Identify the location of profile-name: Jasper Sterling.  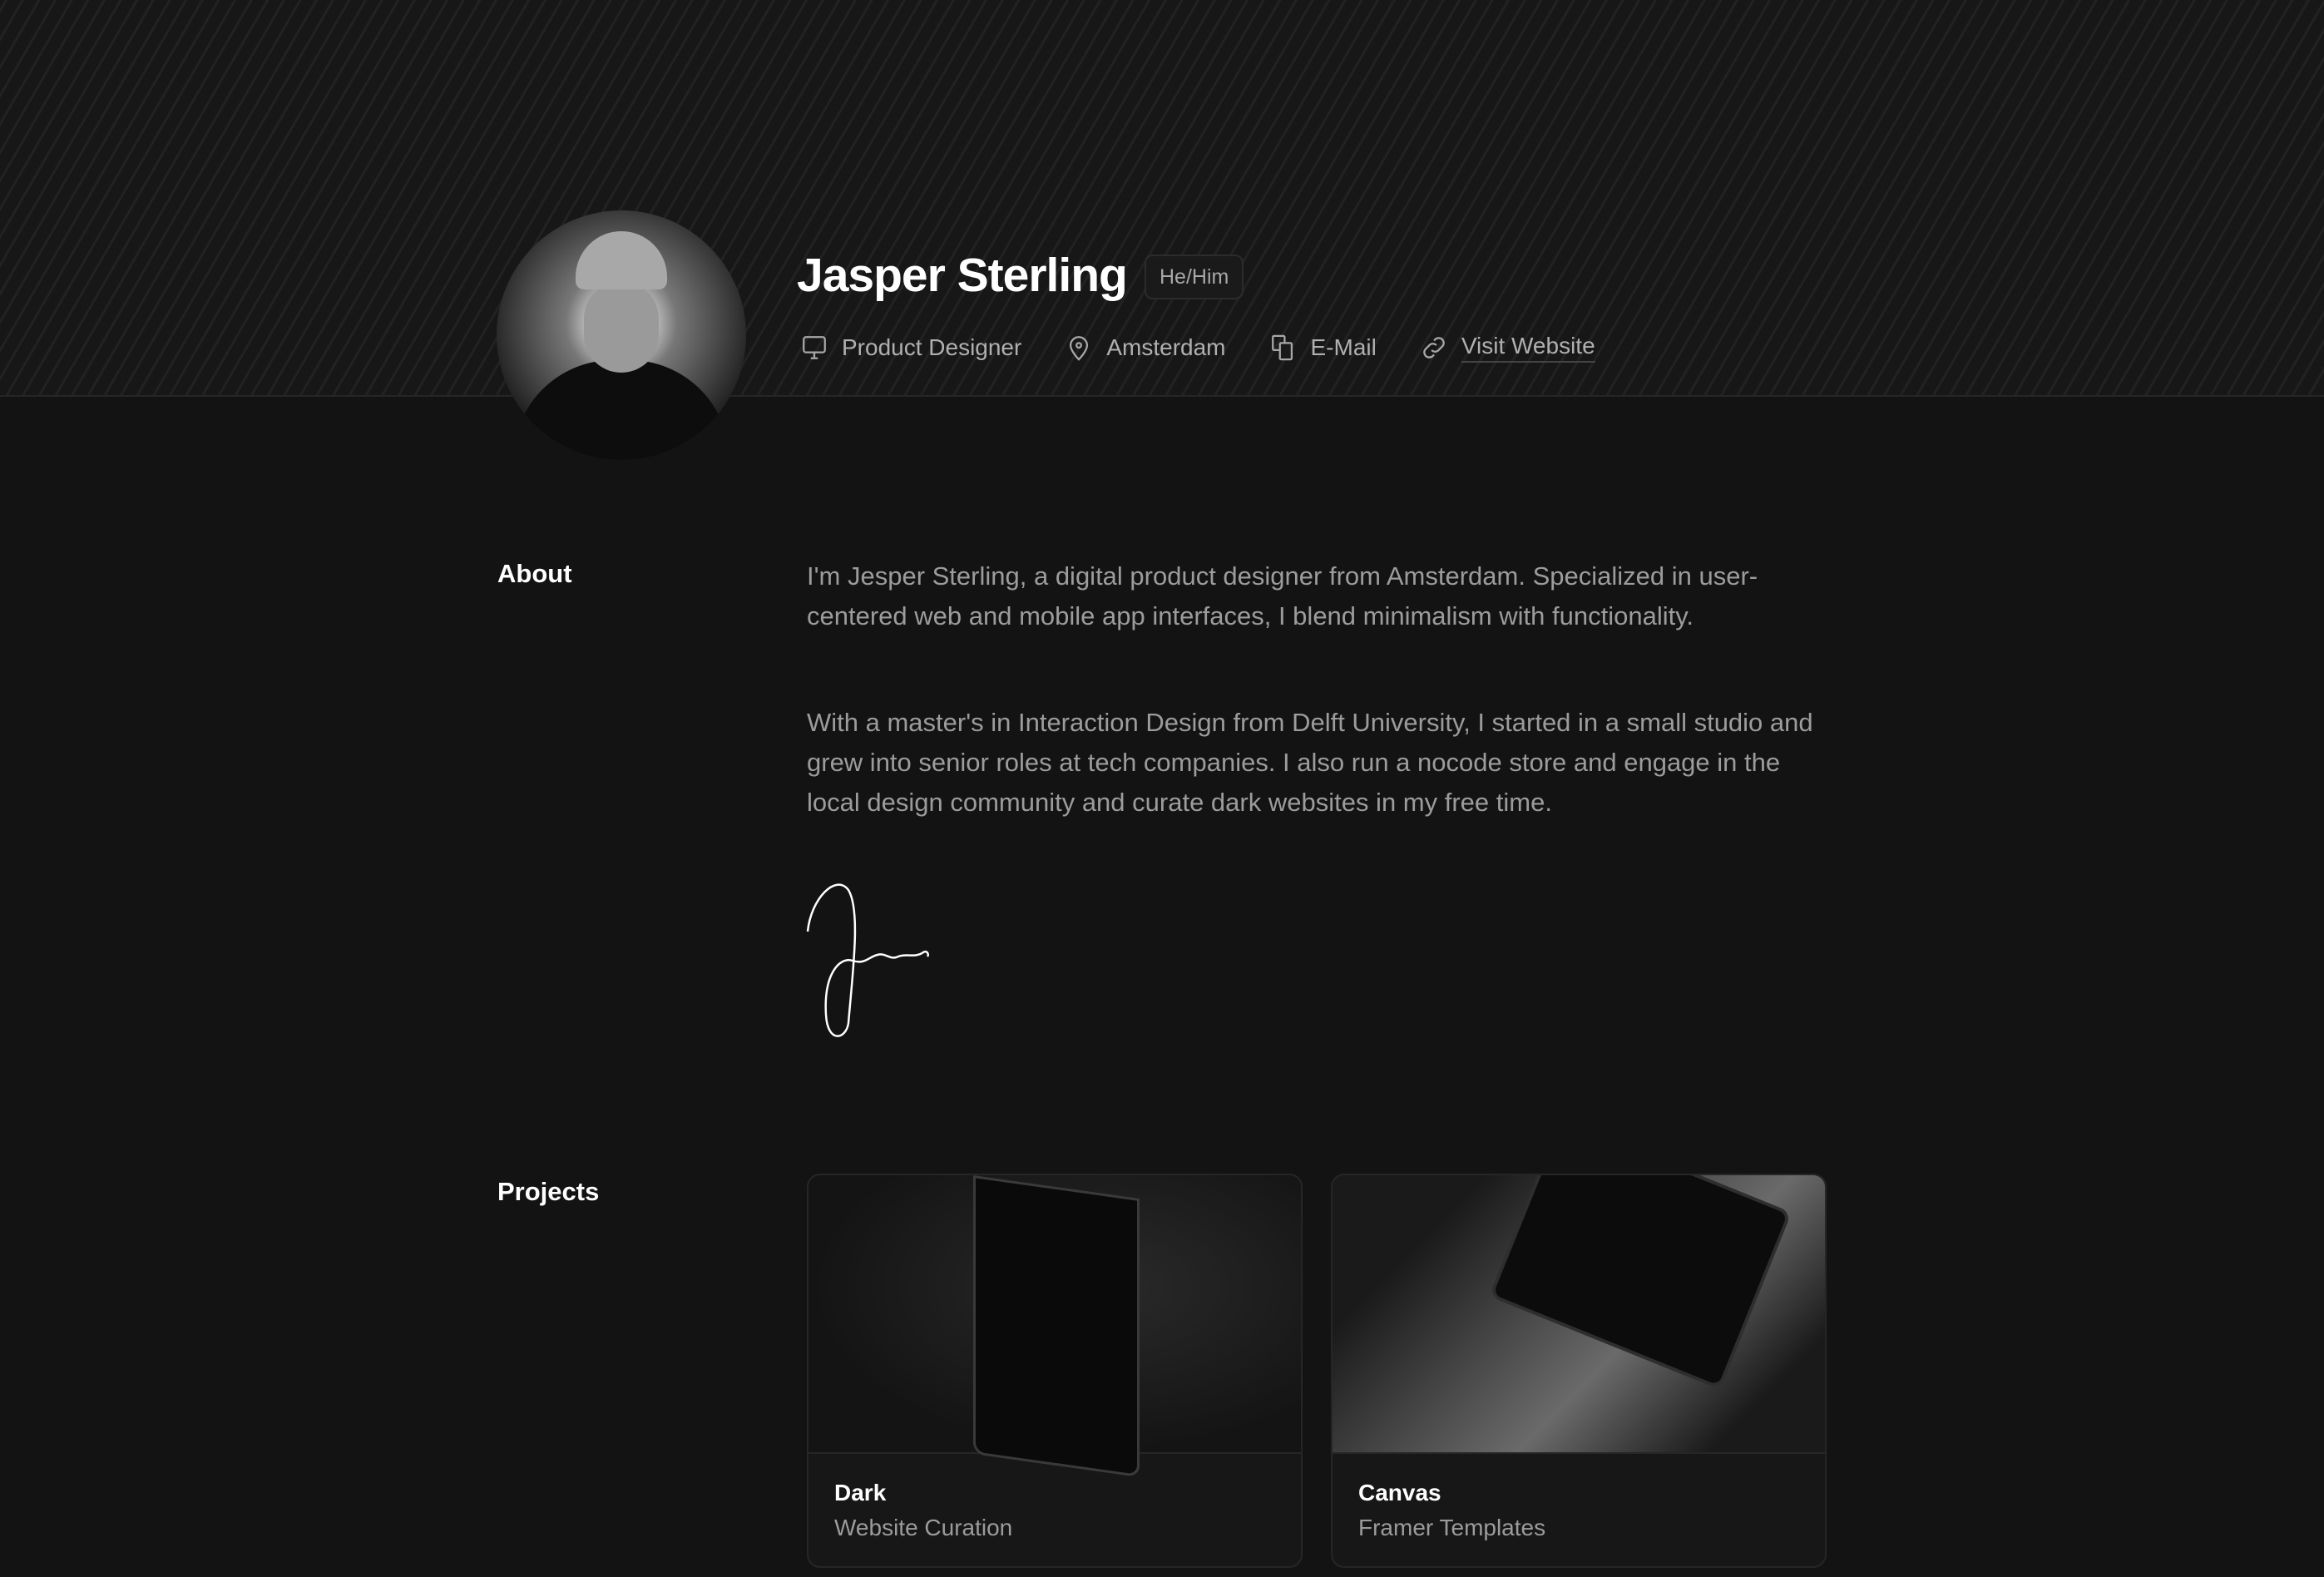
(962, 275).